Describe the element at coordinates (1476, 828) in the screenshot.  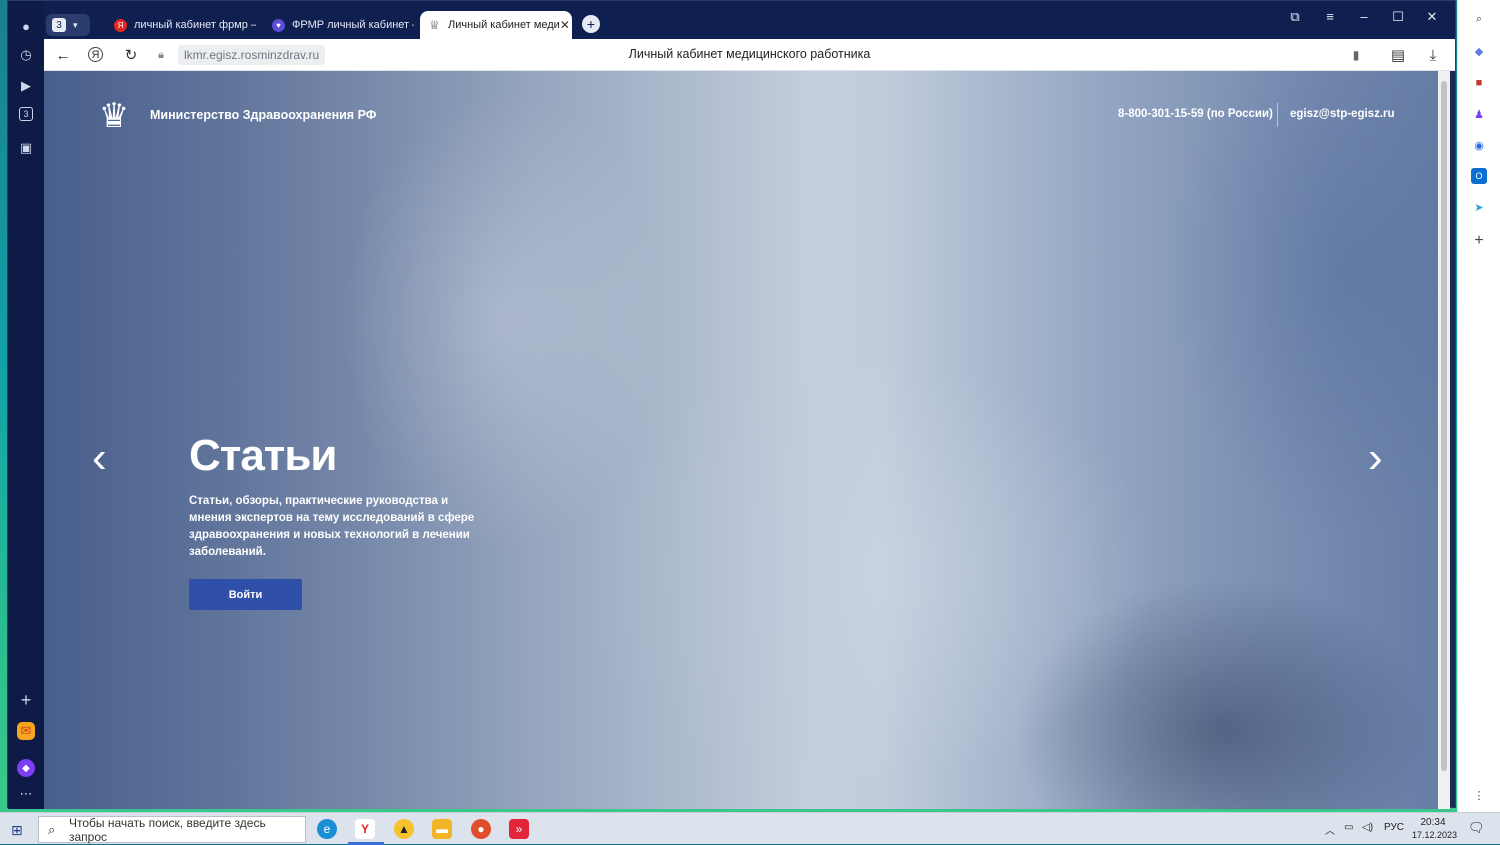
I see `notifications-icon: 🗨︎` at that location.